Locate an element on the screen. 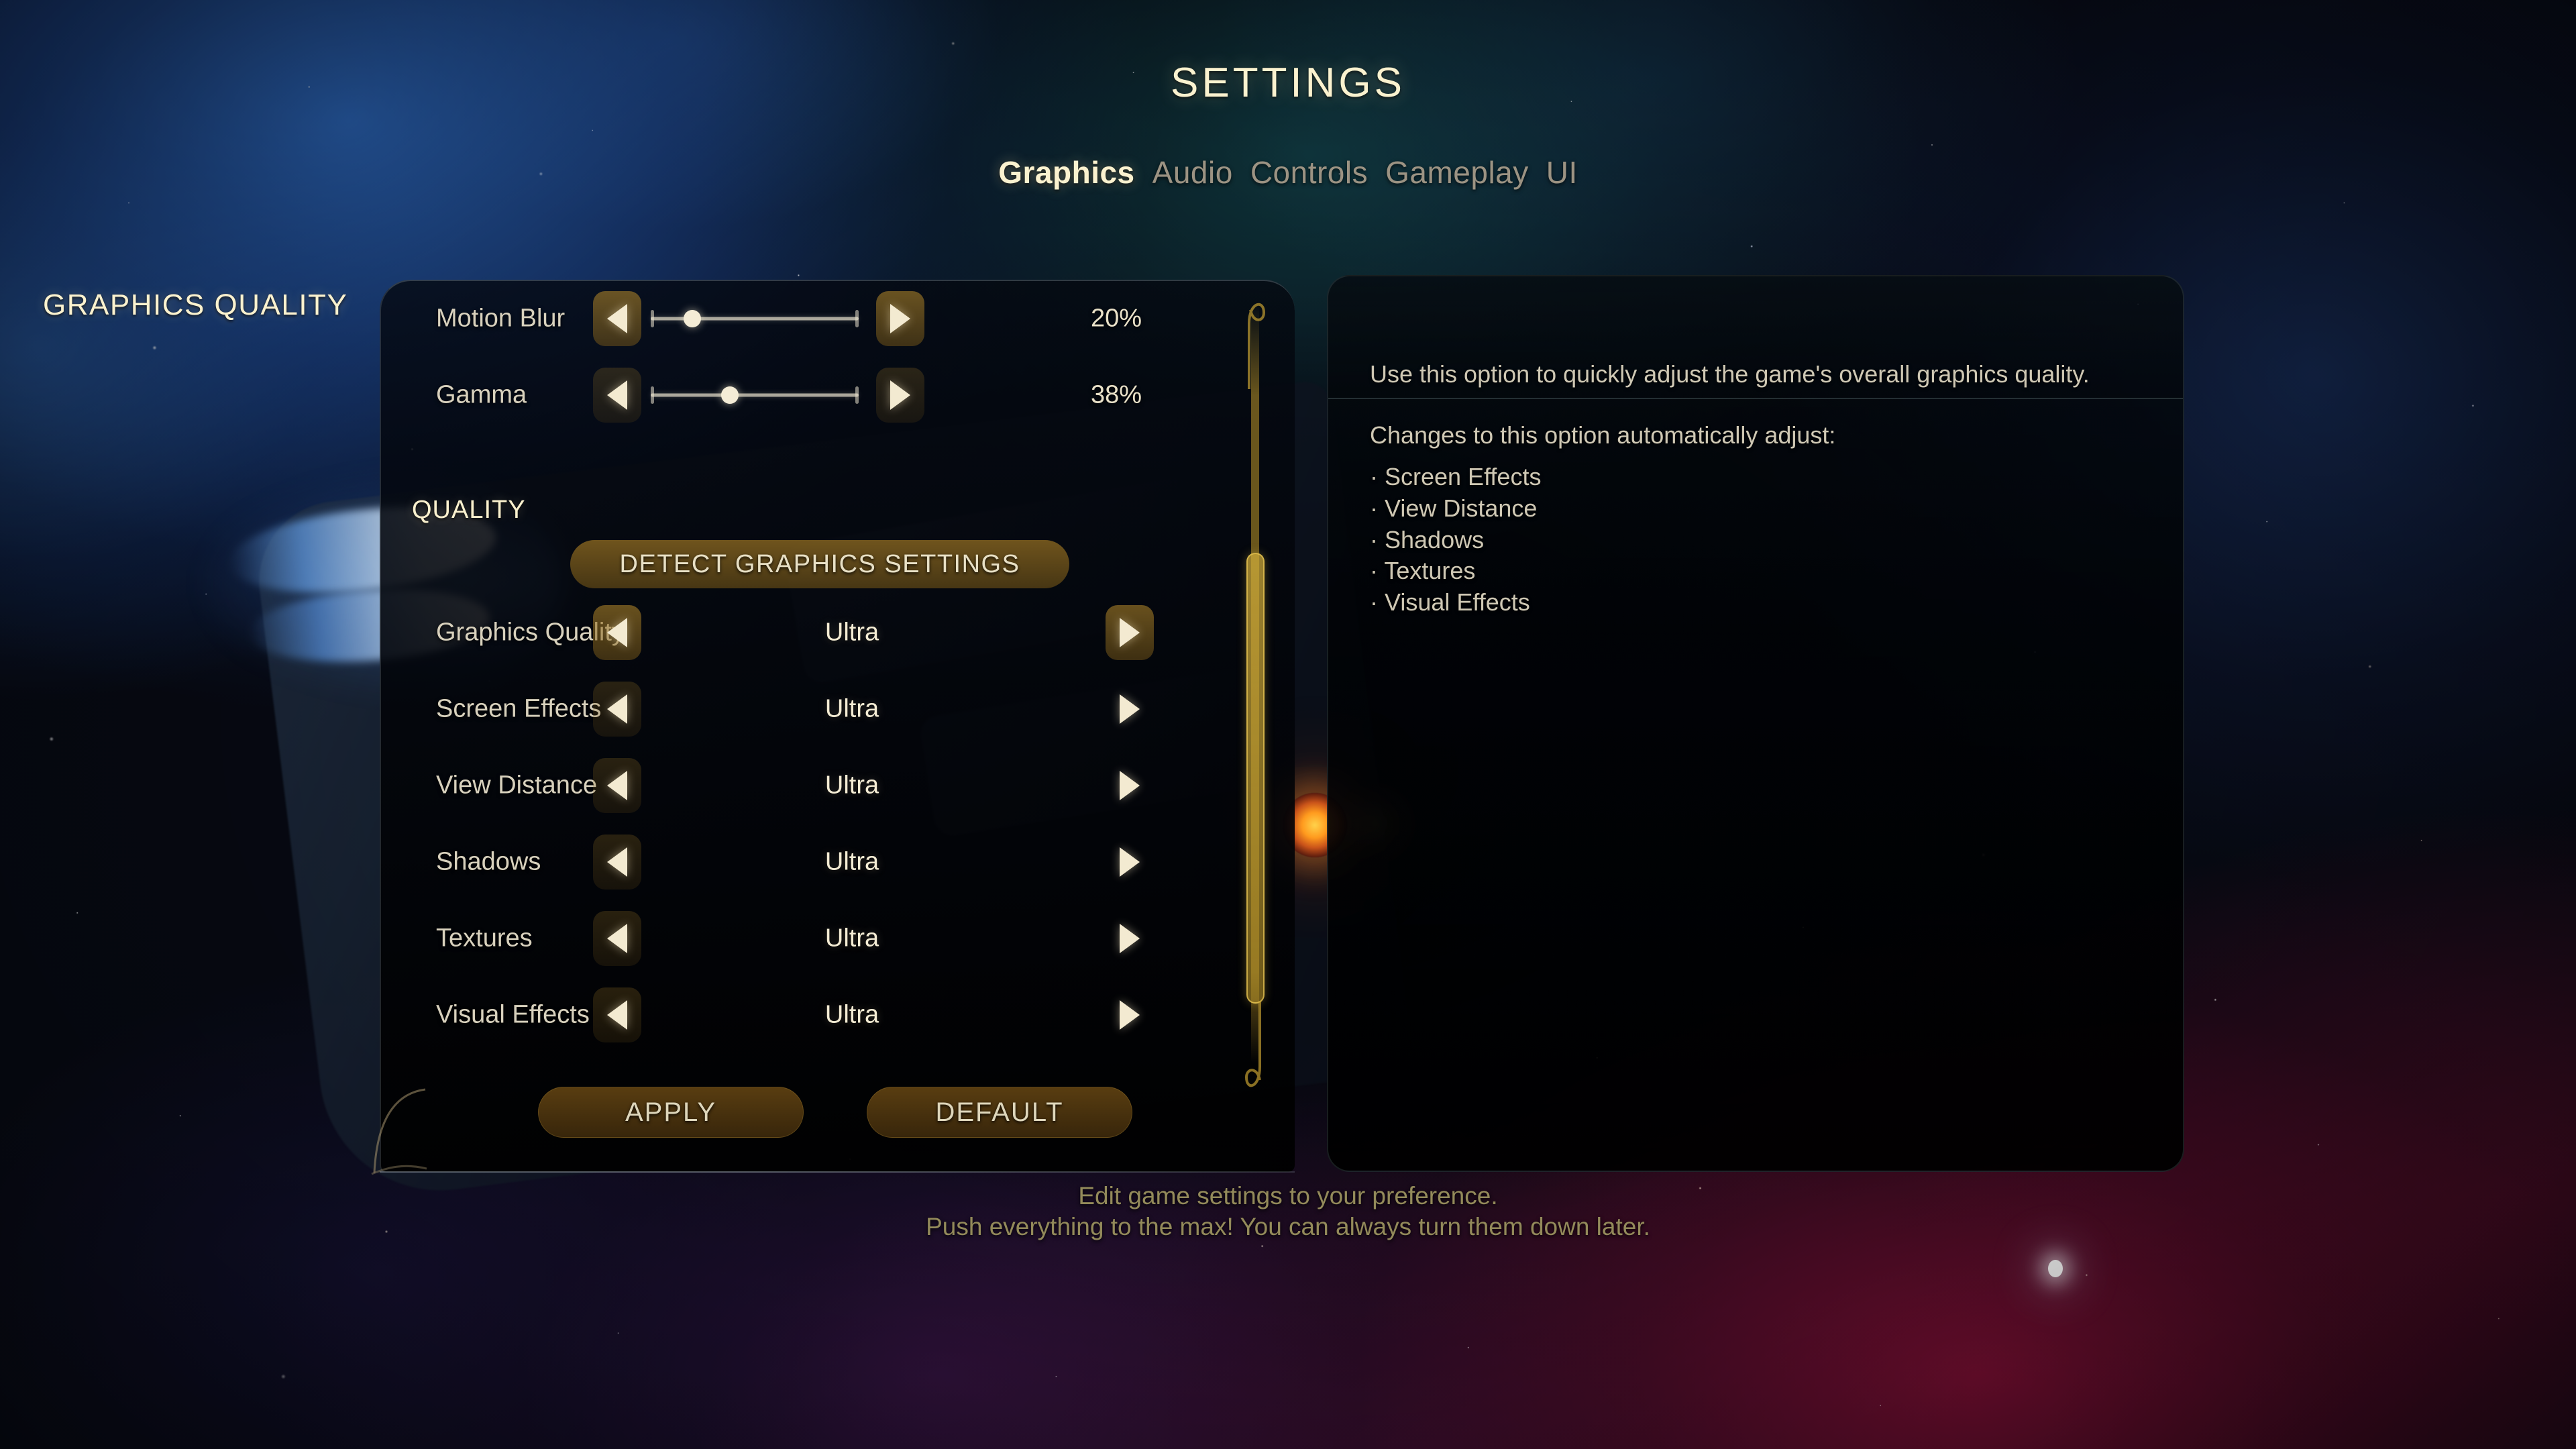 The width and height of the screenshot is (2576, 1449). row-label-view-distance: View Distance is located at coordinates (517, 785).